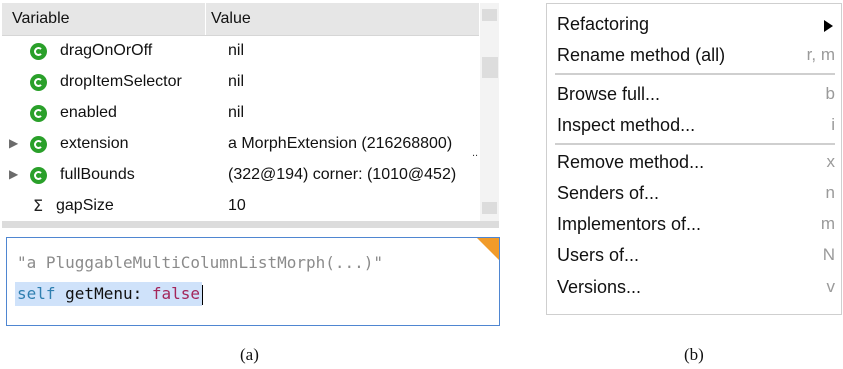 The image size is (843, 369). What do you see at coordinates (200, 262) in the screenshot?
I see `code-comment-line: "a PluggableMultiColumnListMorph(...)"` at bounding box center [200, 262].